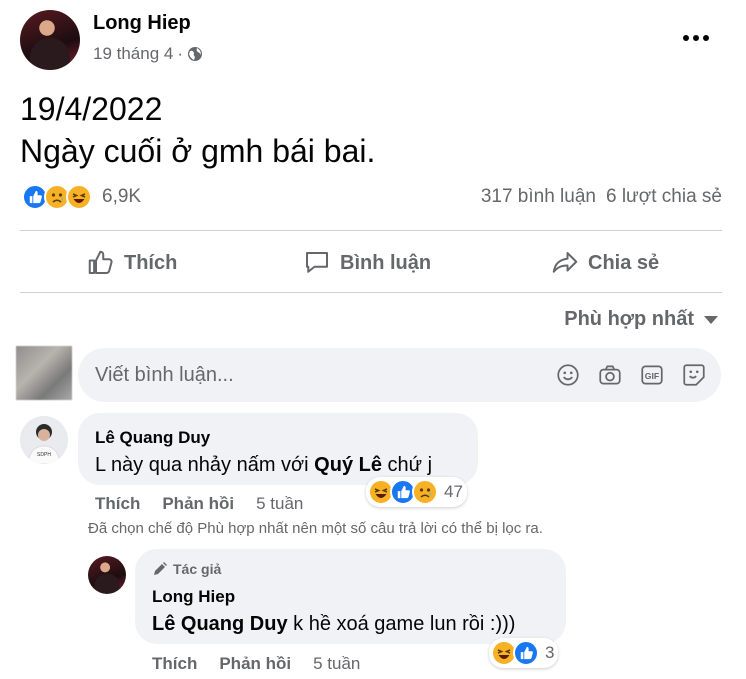 The image size is (746, 679). I want to click on comment-reply-link: Phản hồi, so click(198, 504).